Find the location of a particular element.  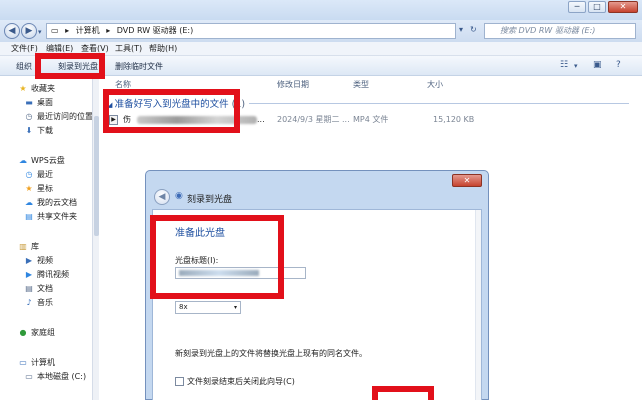

group-divider is located at coordinates (439, 103).